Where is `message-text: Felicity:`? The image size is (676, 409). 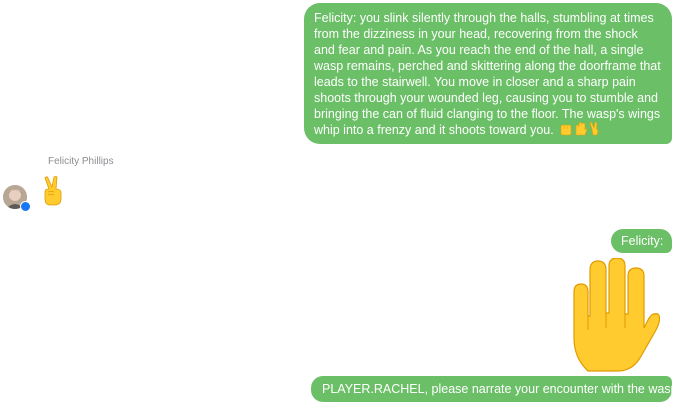
message-text: Felicity: is located at coordinates (642, 241).